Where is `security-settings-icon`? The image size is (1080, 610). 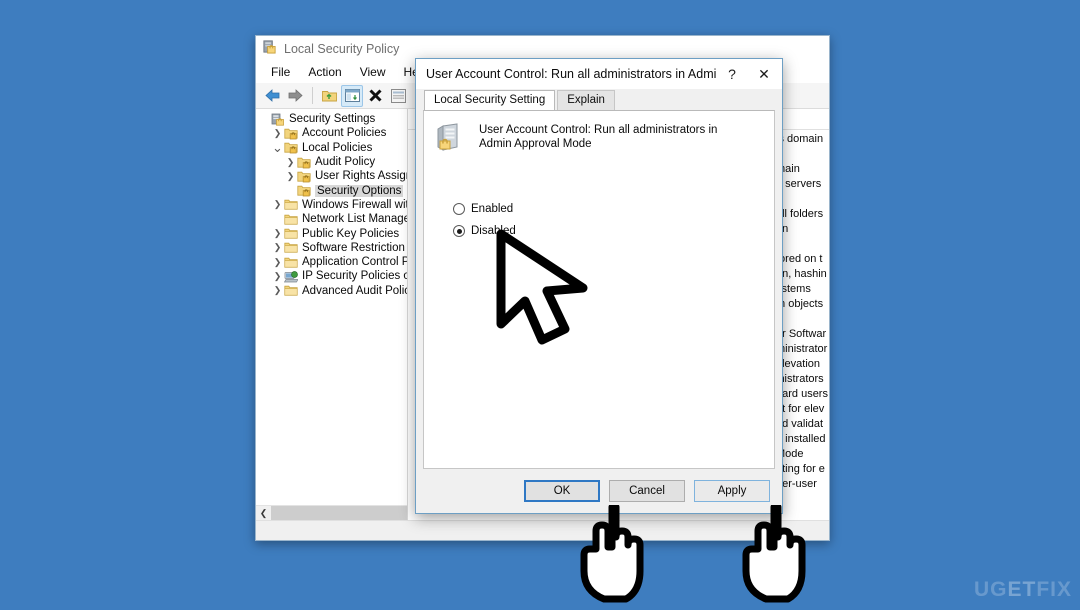 security-settings-icon is located at coordinates (278, 119).